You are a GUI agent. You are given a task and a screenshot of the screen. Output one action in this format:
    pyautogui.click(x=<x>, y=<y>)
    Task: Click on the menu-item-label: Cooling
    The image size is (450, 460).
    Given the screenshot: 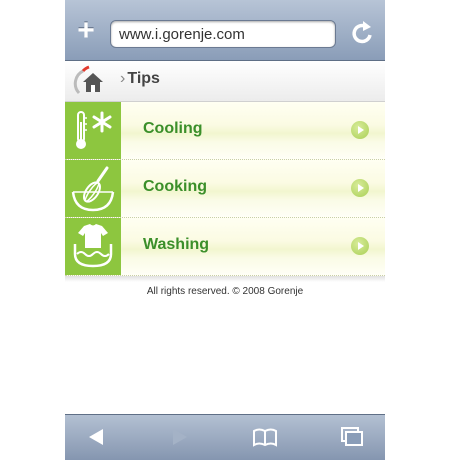 What is the action you would take?
    pyautogui.click(x=173, y=128)
    